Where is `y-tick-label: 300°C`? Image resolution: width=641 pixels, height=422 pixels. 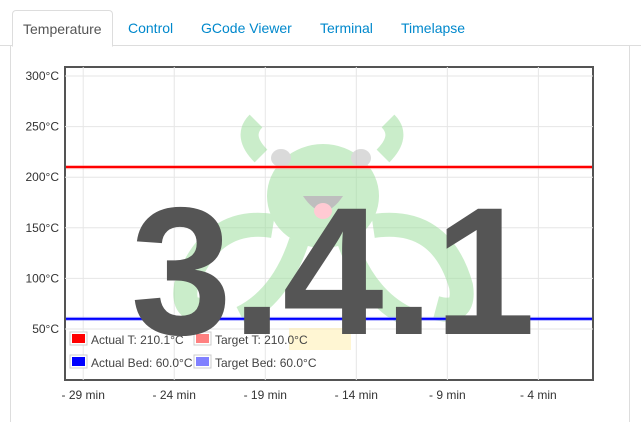 y-tick-label: 300°C is located at coordinates (43, 76).